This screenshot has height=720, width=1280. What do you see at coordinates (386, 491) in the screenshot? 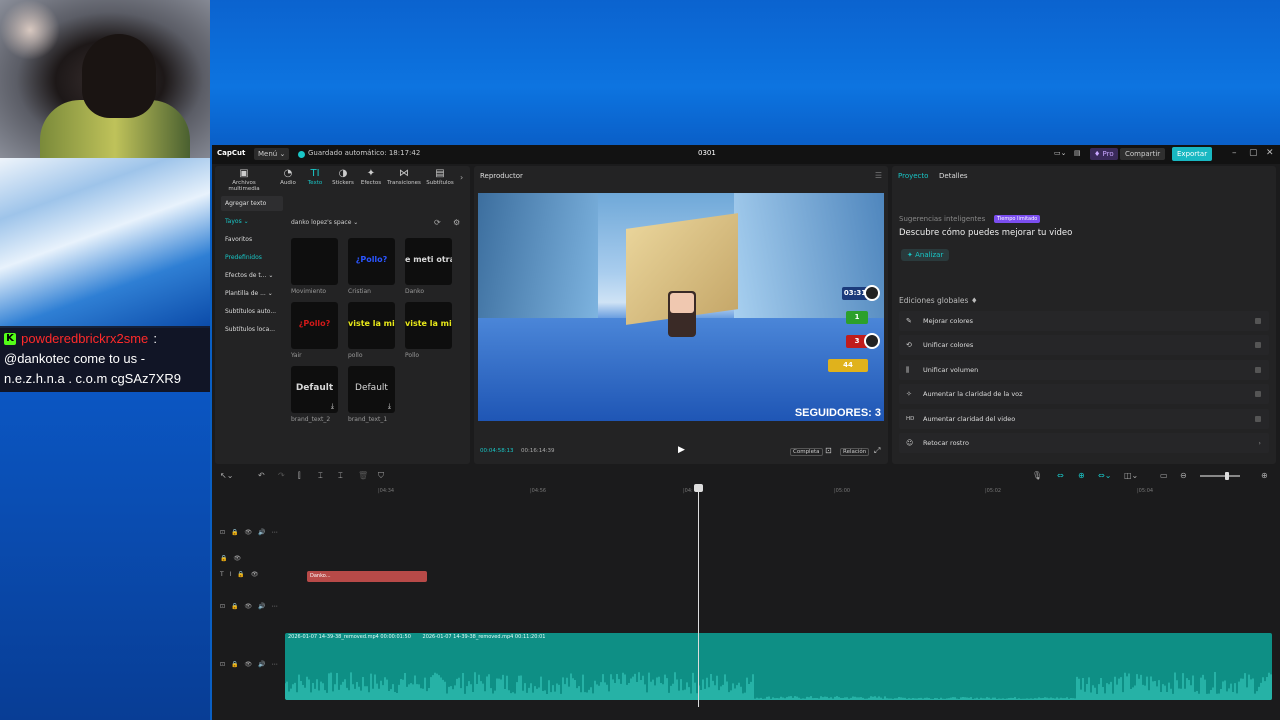
I see `ruler-tick: |04:34` at bounding box center [386, 491].